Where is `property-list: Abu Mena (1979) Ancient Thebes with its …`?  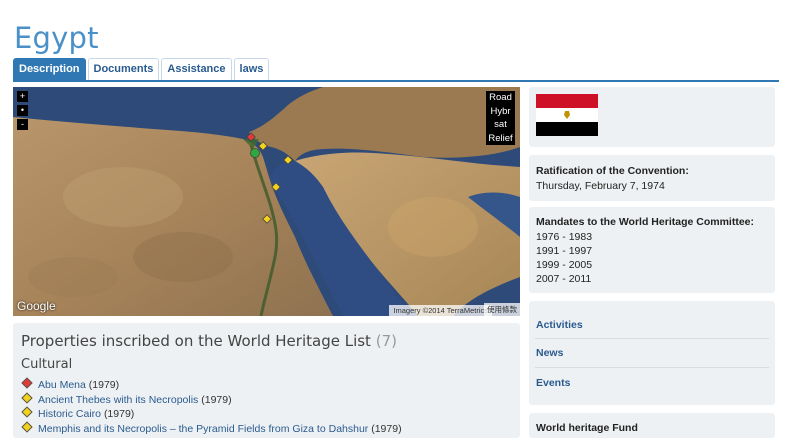 property-list: Abu Mena (1979) Ancient Thebes with its … is located at coordinates (211, 407).